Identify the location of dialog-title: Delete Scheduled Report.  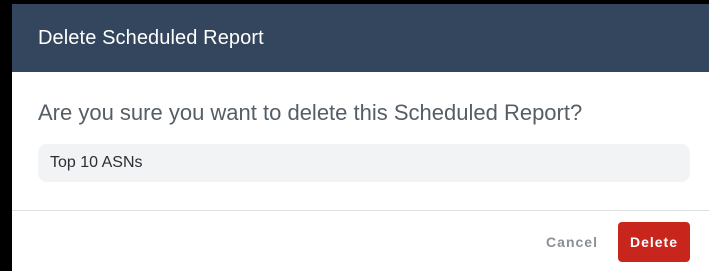
(151, 37).